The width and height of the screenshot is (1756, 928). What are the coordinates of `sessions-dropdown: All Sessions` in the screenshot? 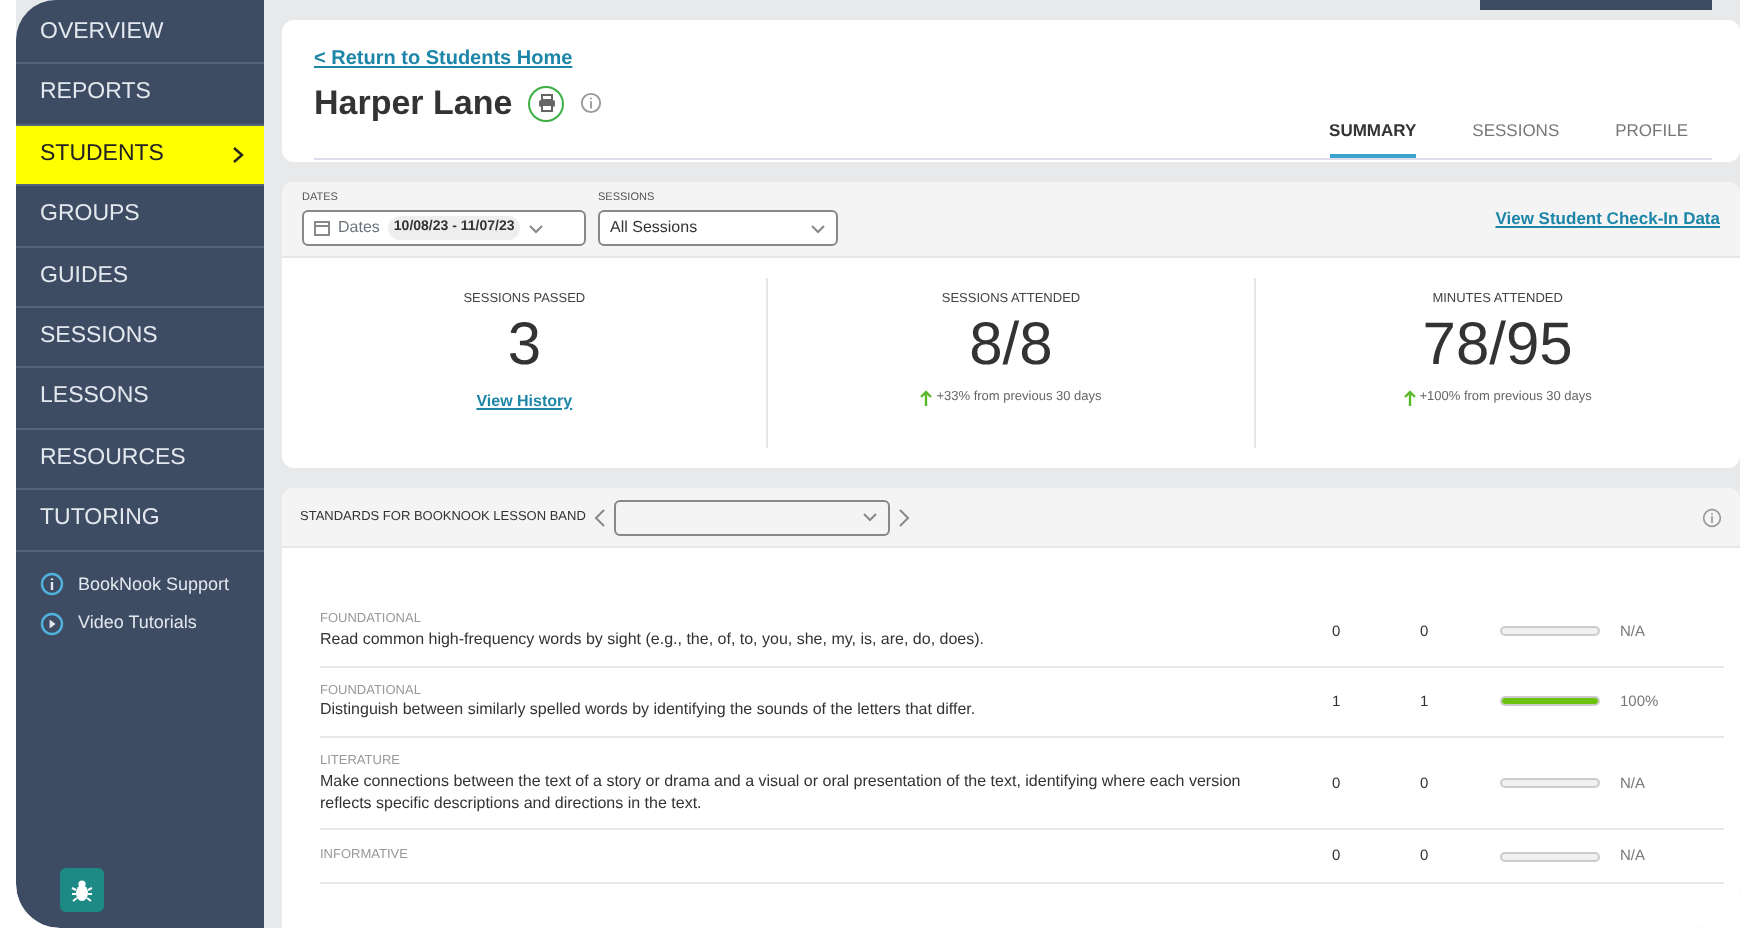 It's located at (718, 228).